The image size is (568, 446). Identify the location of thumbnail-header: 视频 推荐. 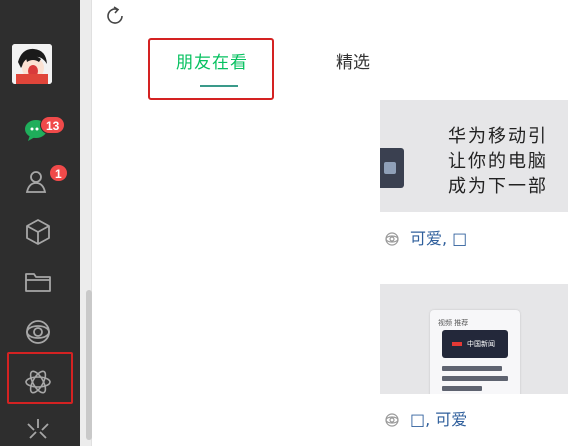
(453, 323).